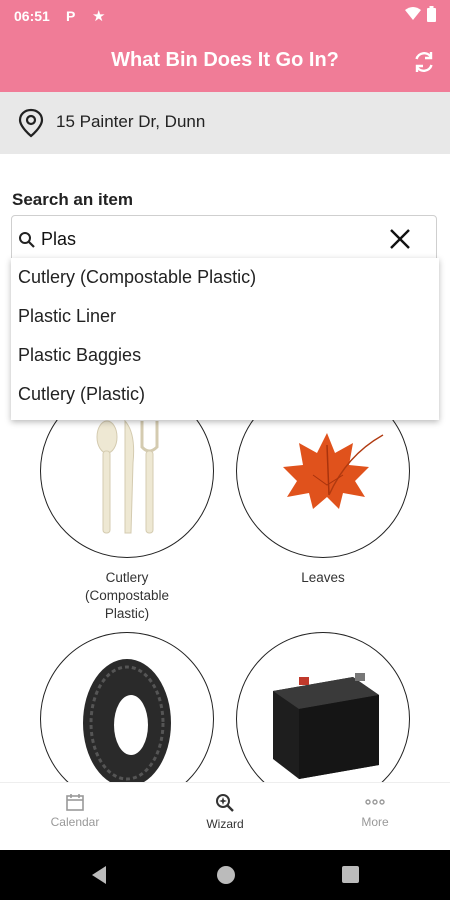  Describe the element at coordinates (400, 239) in the screenshot. I see `close-icon` at that location.